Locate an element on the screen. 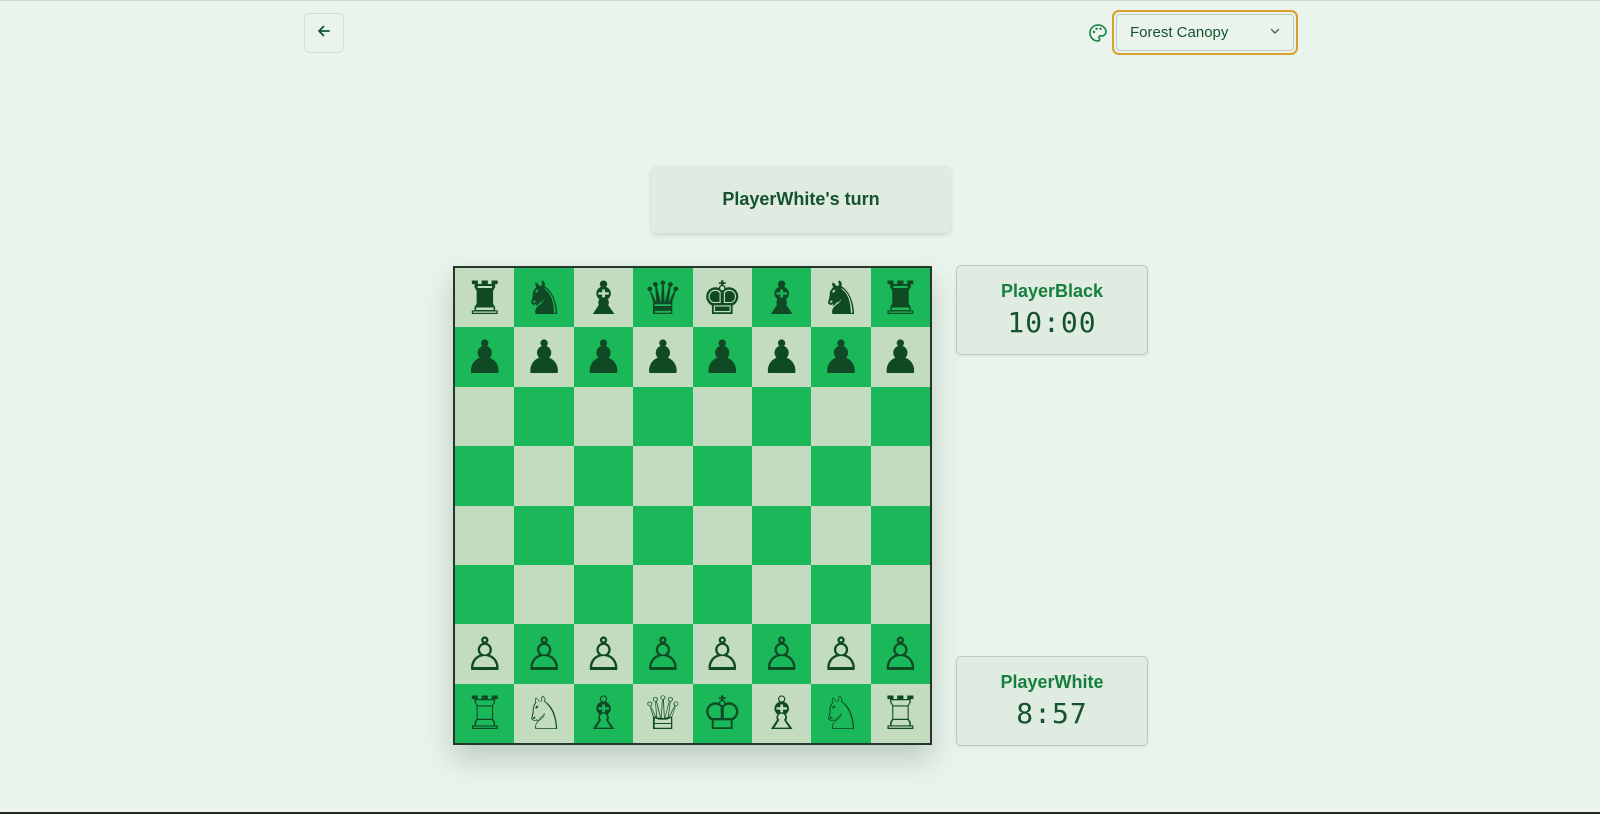 Image resolution: width=1600 pixels, height=814 pixels. square-d6 is located at coordinates (663, 416).